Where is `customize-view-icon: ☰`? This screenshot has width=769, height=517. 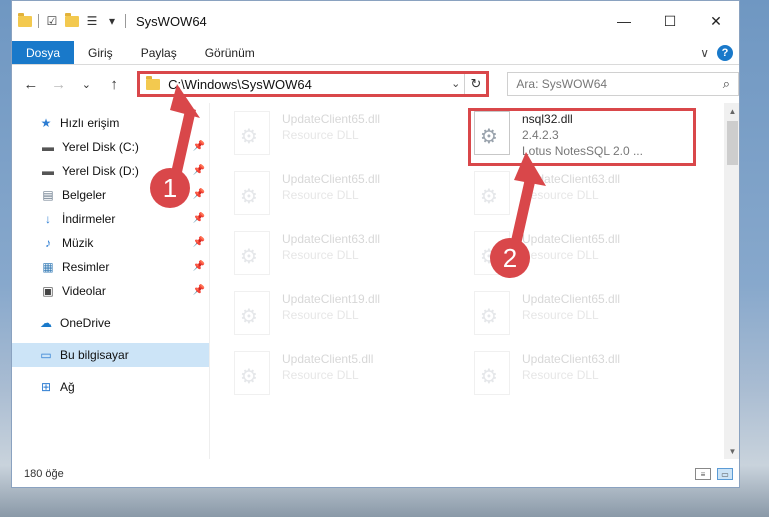
customize-view-icon: ☰ is located at coordinates (92, 21).